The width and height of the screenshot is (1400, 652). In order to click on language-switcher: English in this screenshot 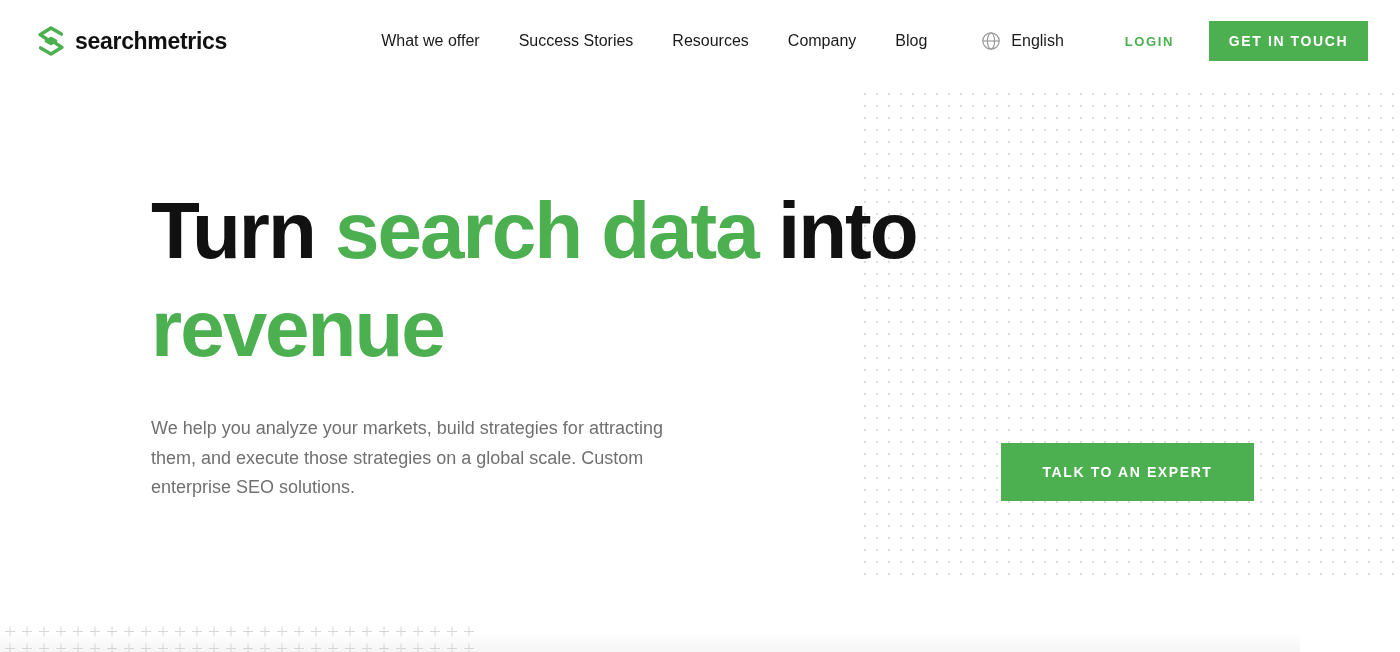, I will do `click(1023, 41)`.